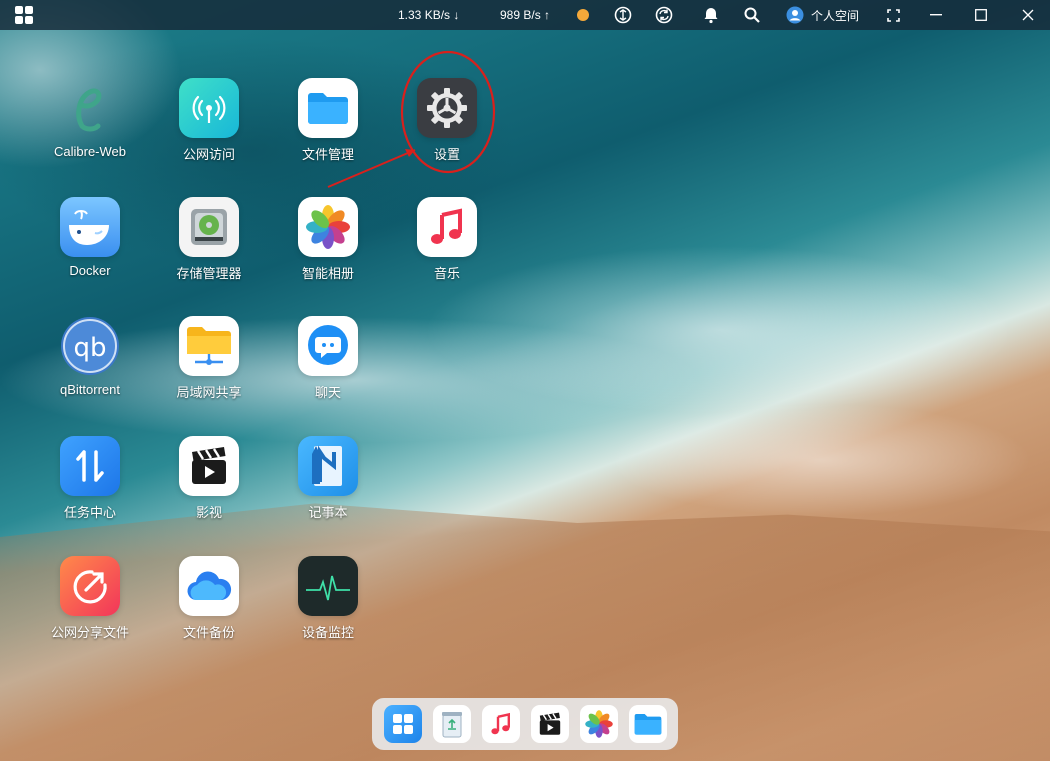  What do you see at coordinates (89, 512) in the screenshot?
I see `app-label: 任务中心` at bounding box center [89, 512].